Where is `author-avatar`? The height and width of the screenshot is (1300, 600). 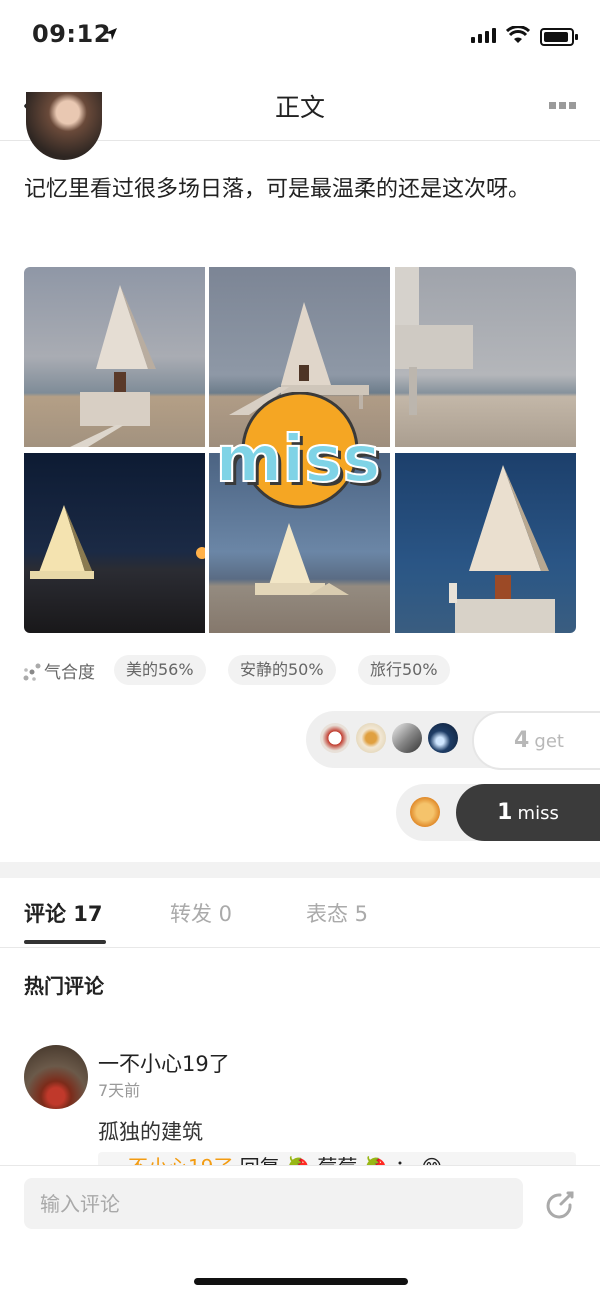
author-avatar is located at coordinates (64, 126).